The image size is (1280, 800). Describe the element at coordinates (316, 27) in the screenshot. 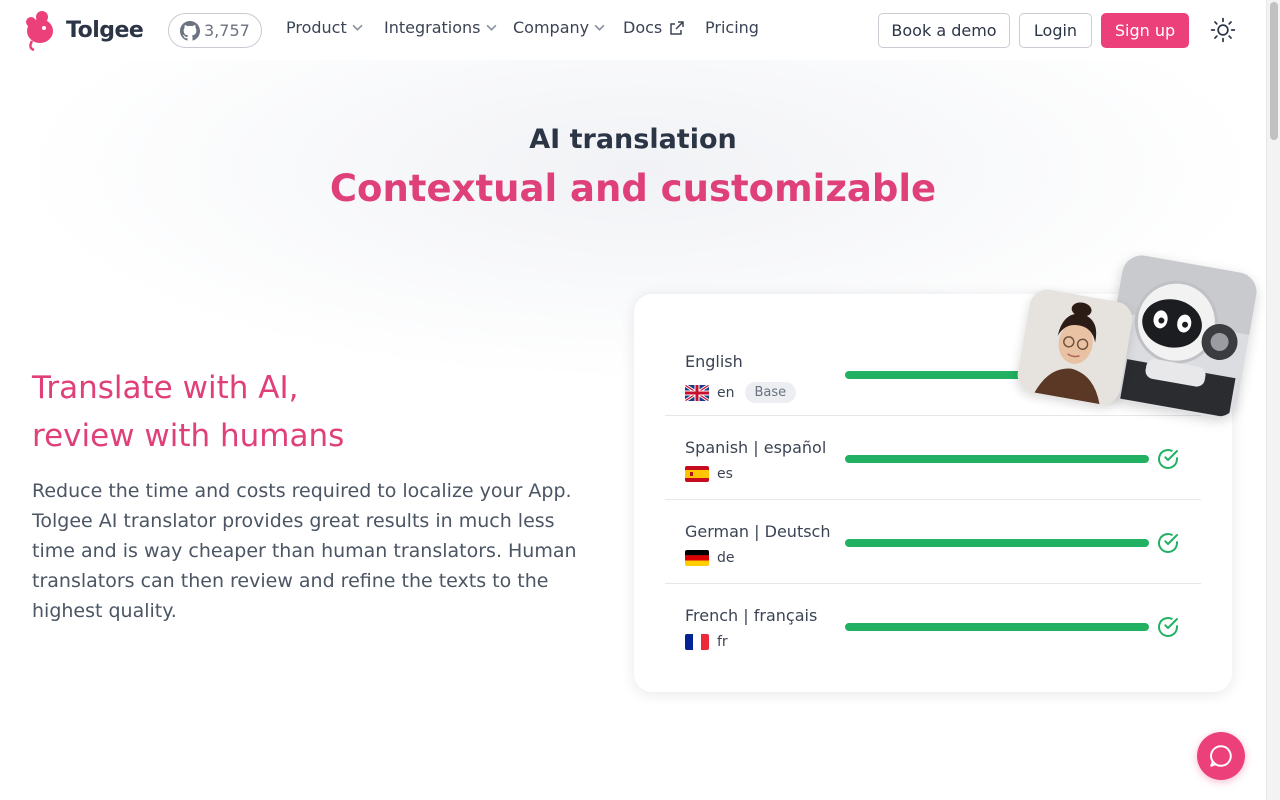

I see `menu-product-label: Product` at that location.